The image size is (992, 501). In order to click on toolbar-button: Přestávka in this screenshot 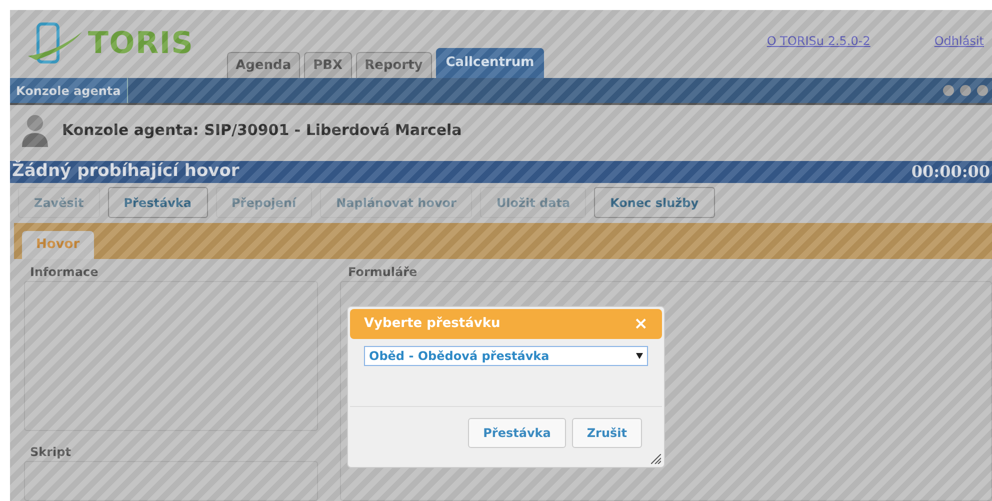, I will do `click(158, 202)`.